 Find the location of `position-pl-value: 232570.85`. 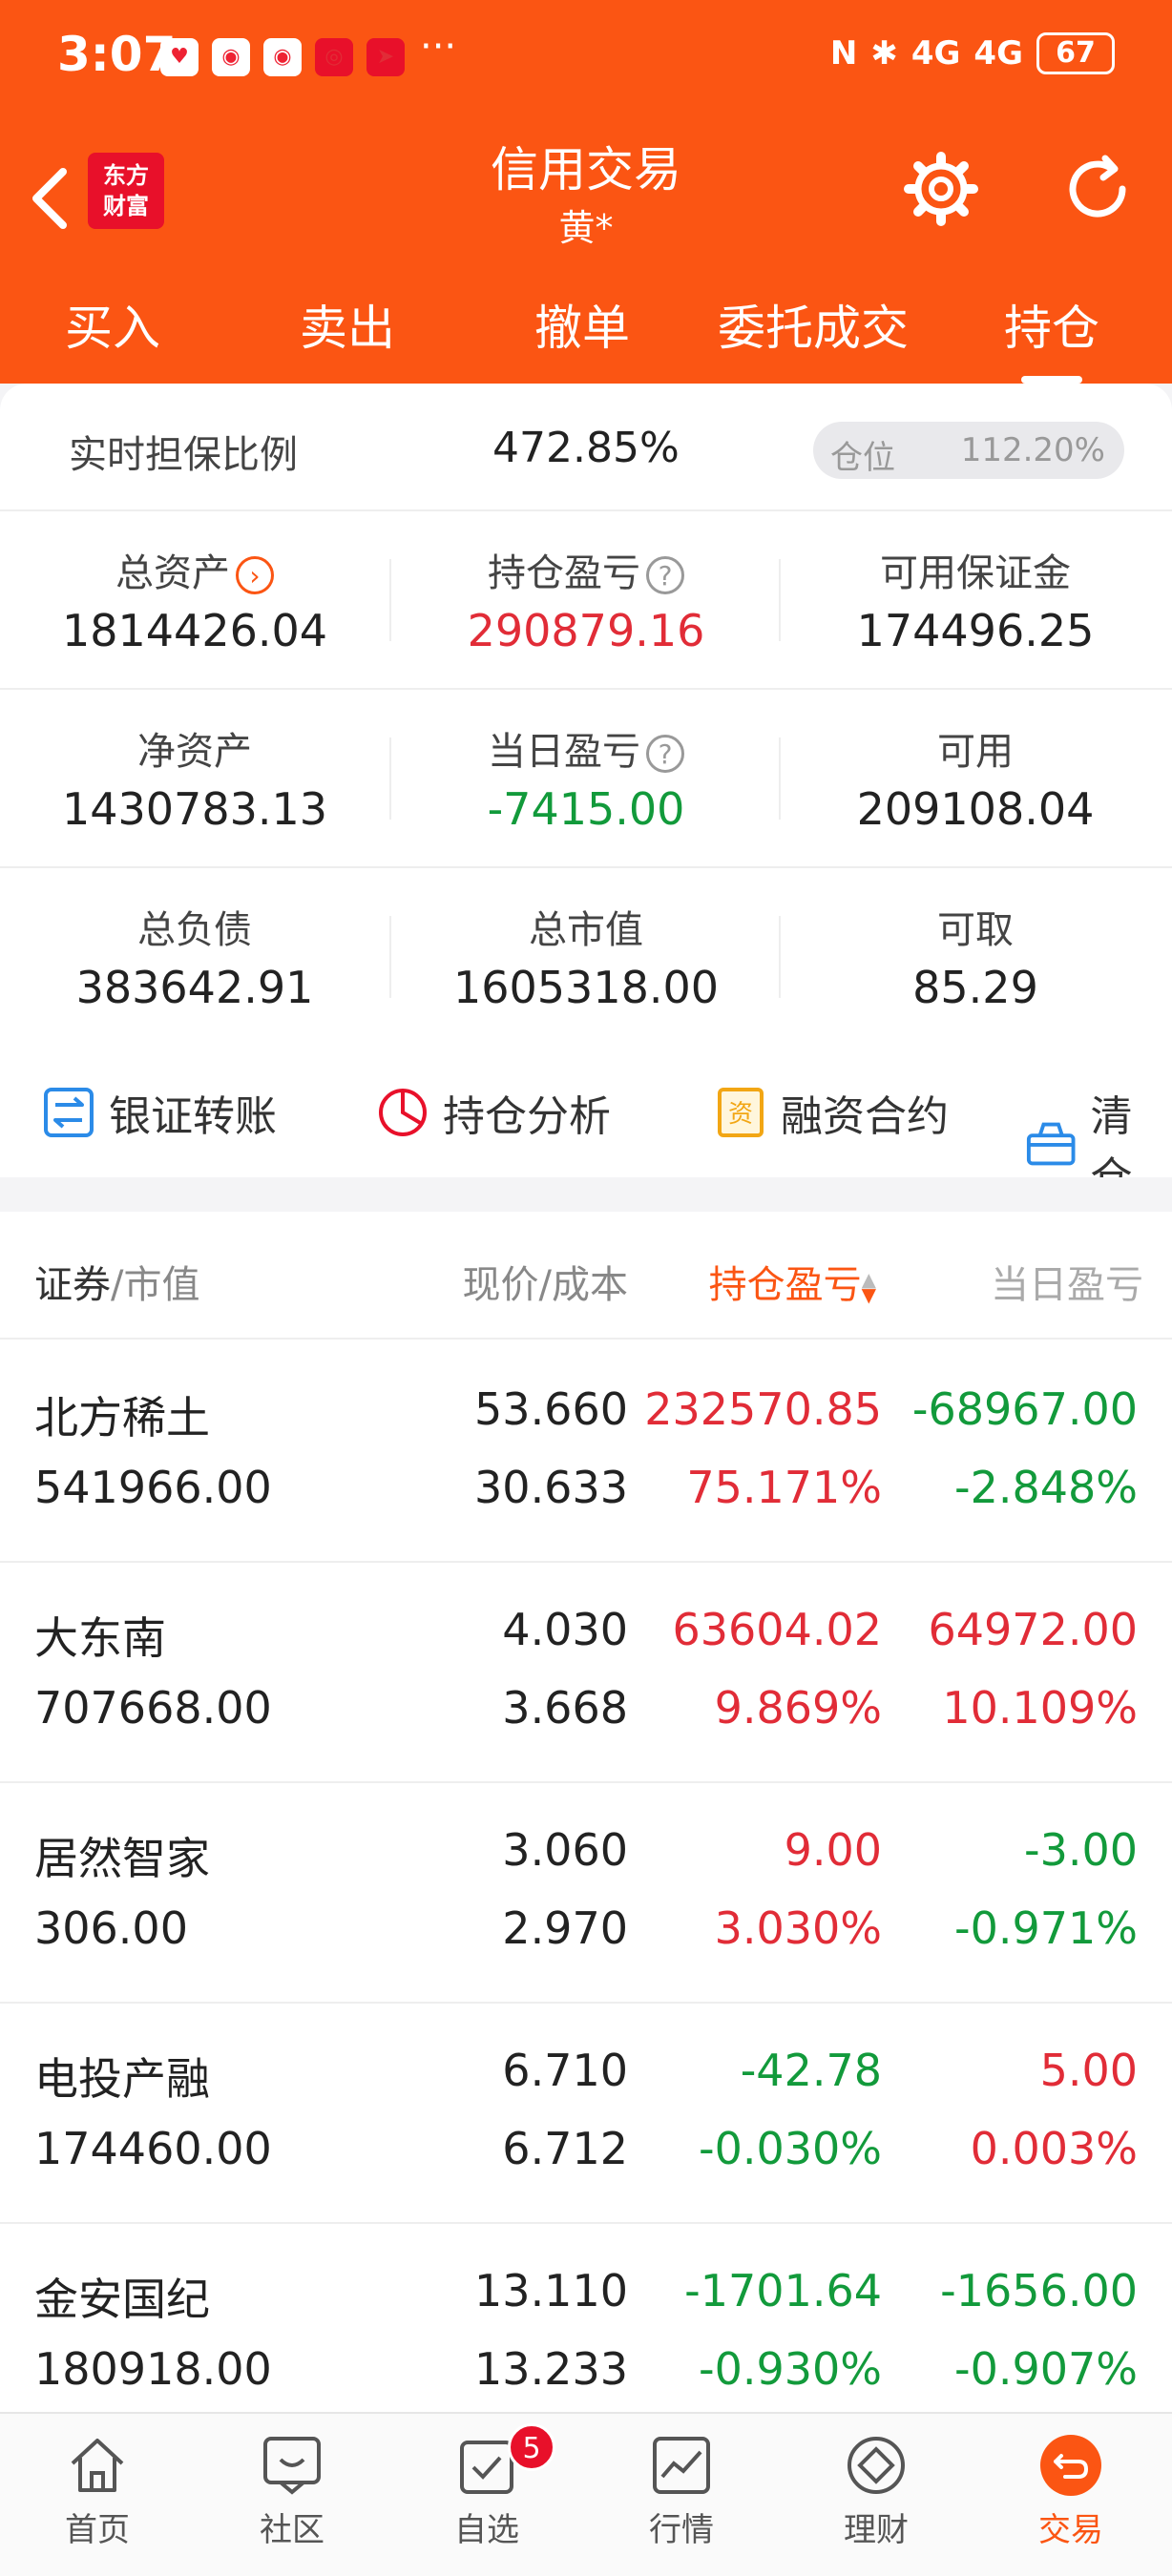

position-pl-value: 232570.85 is located at coordinates (763, 1409).